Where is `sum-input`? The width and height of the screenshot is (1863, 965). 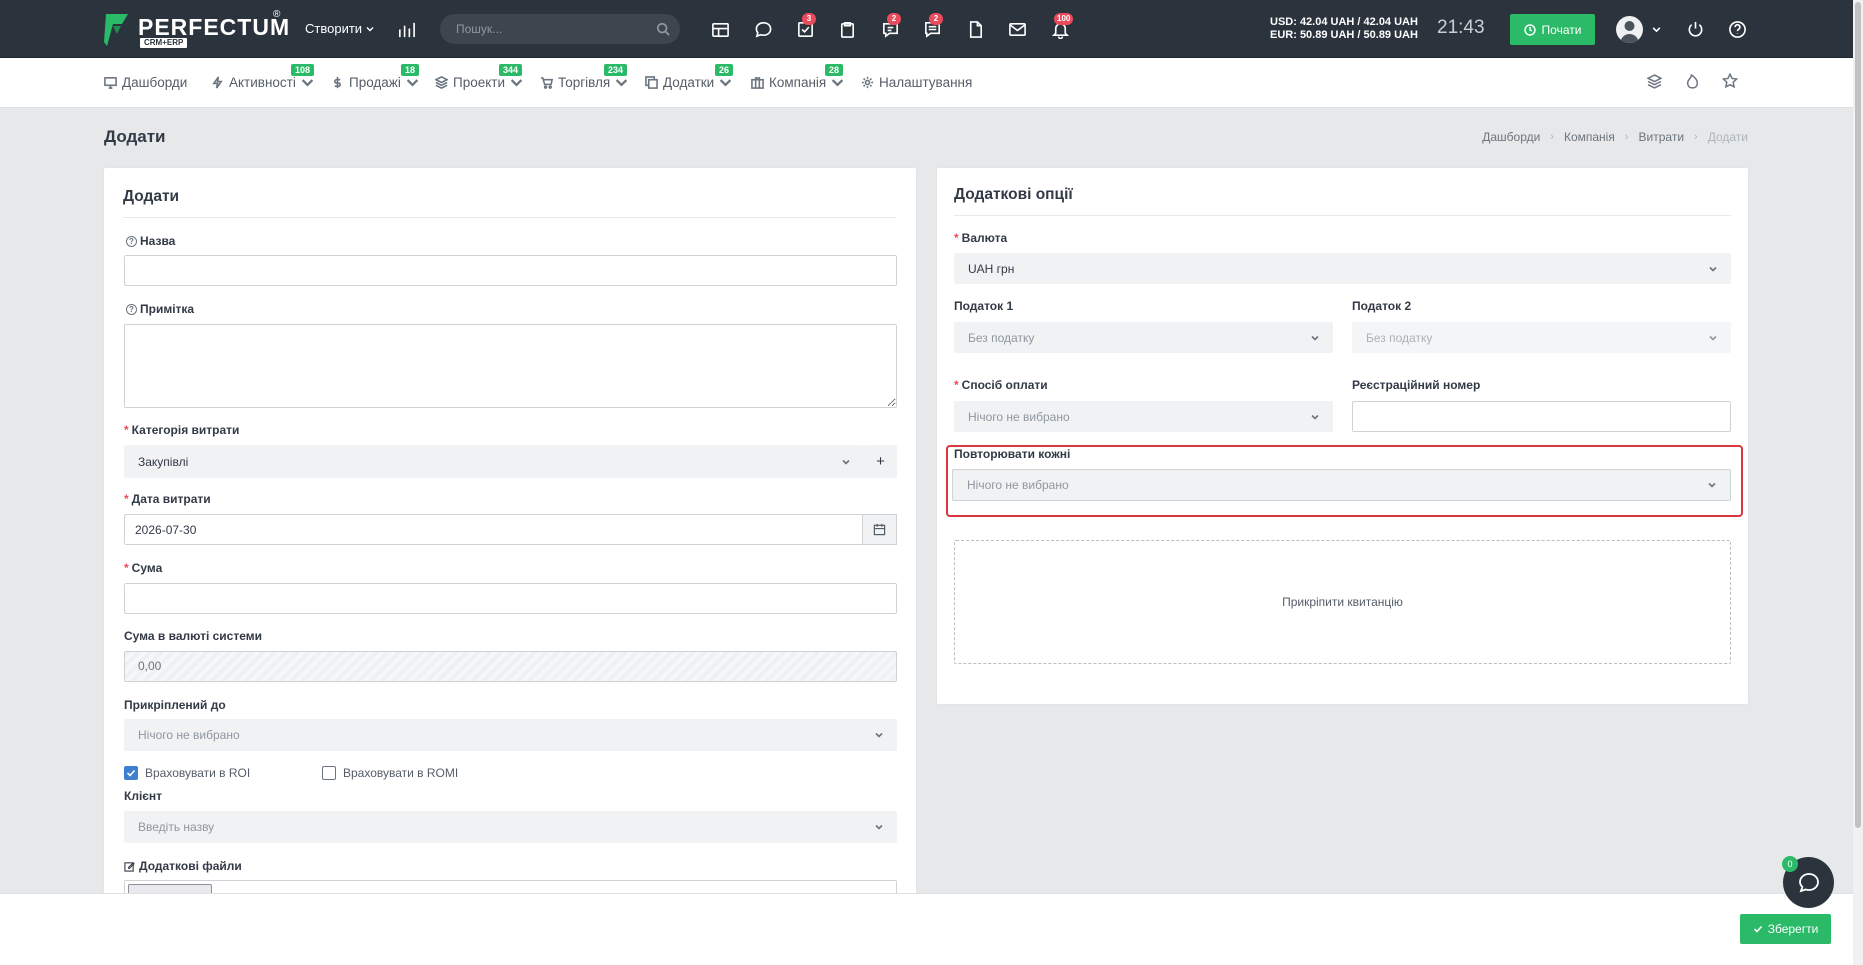
sum-input is located at coordinates (510, 598).